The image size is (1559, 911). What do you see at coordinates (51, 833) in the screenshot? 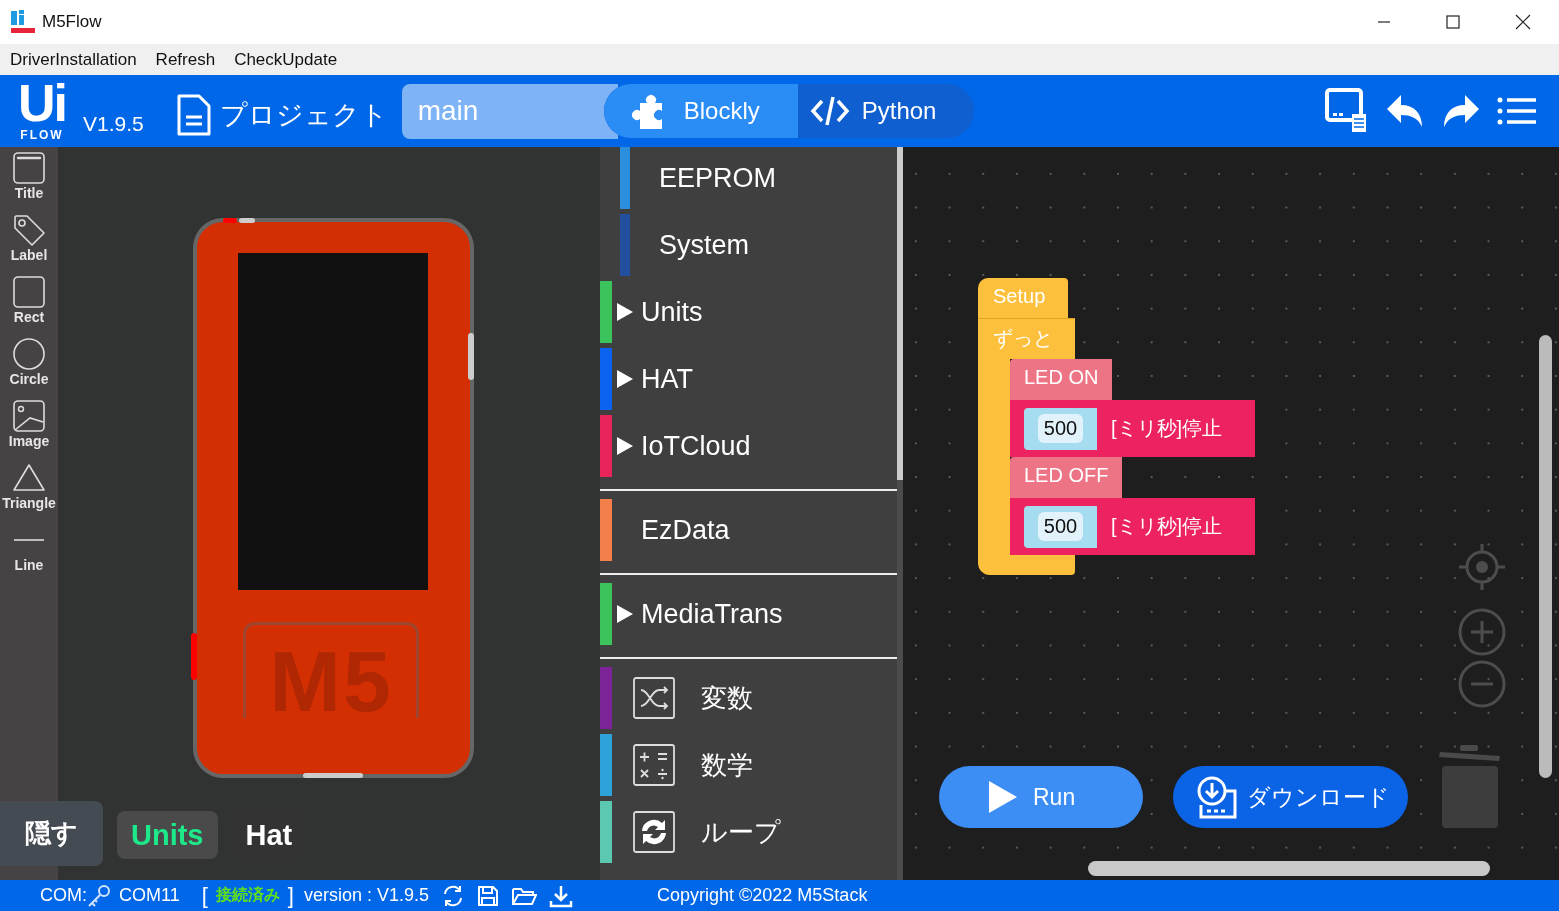
I see `hide-button: 隠す` at bounding box center [51, 833].